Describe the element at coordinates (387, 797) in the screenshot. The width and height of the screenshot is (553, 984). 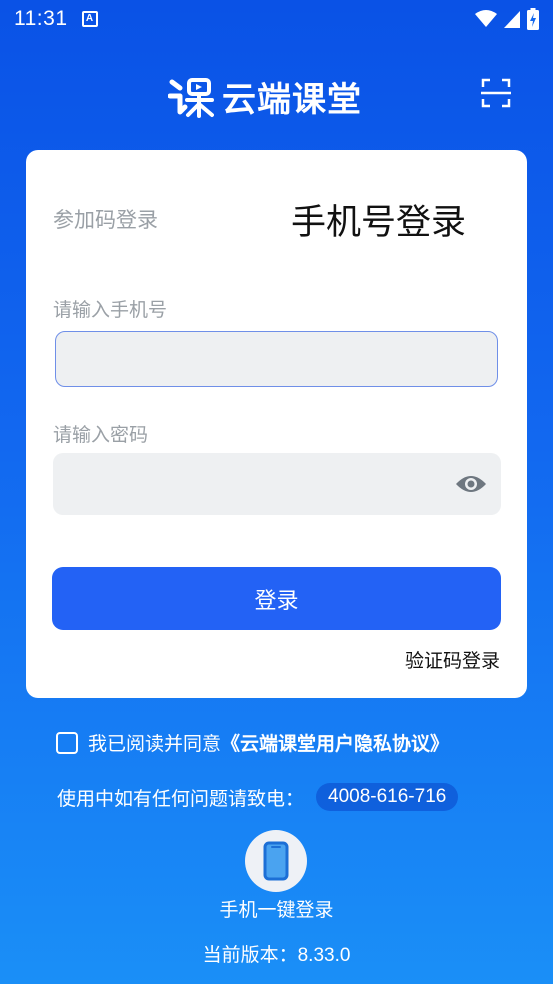
I see `help-phone: 4008-616-716` at that location.